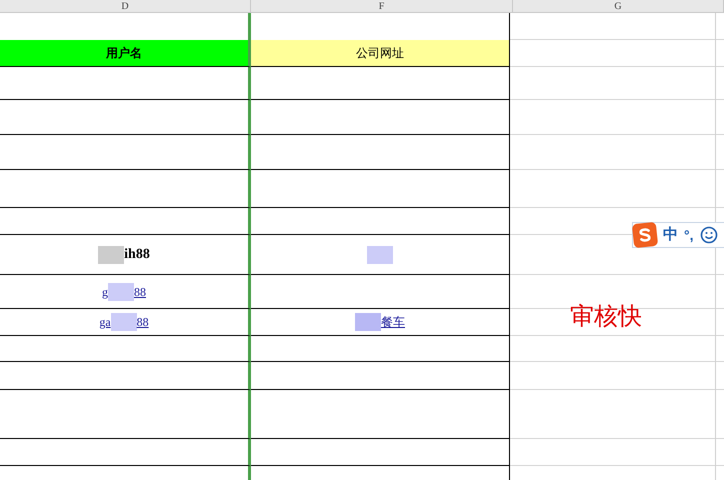 Image resolution: width=724 pixels, height=480 pixels. I want to click on username-text: ga, so click(105, 322).